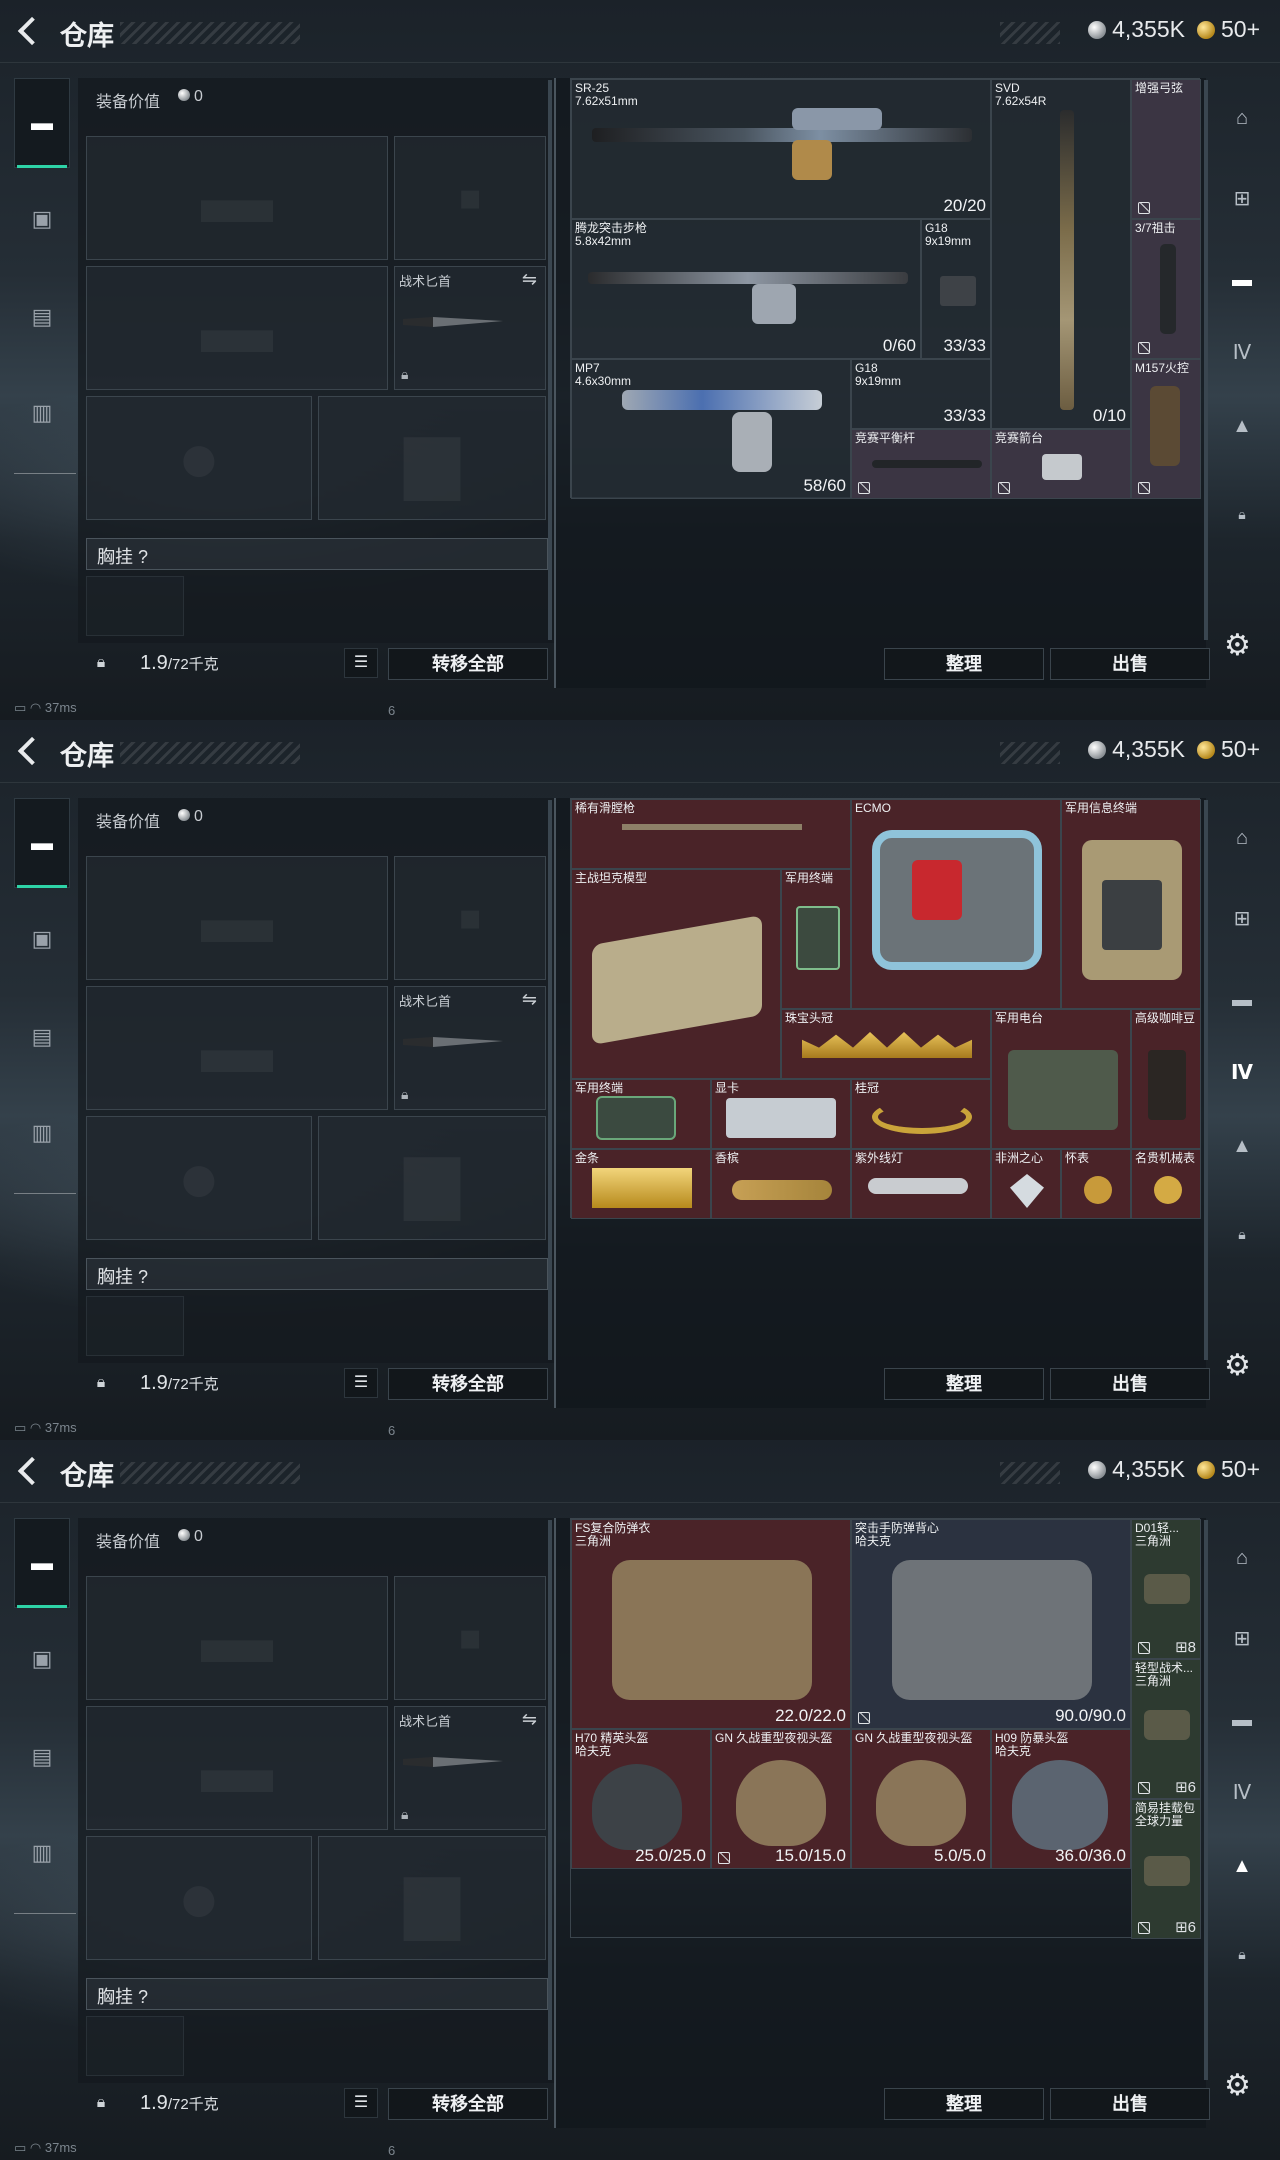 The image size is (1280, 2160). Describe the element at coordinates (1096, 1184) in the screenshot. I see `stash-item-pocket-watch: 怀表` at that location.